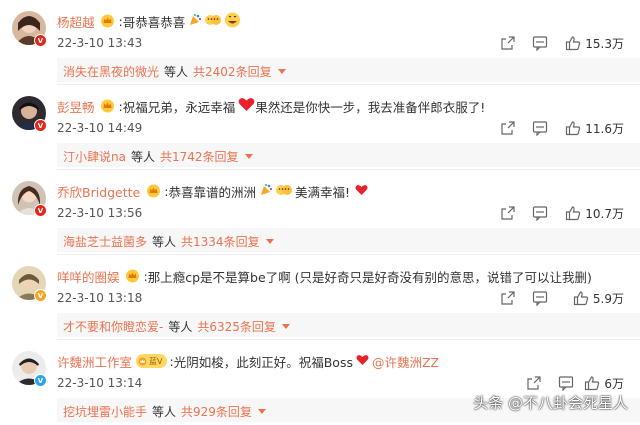  I want to click on username-link: 彭昱畅, so click(76, 106).